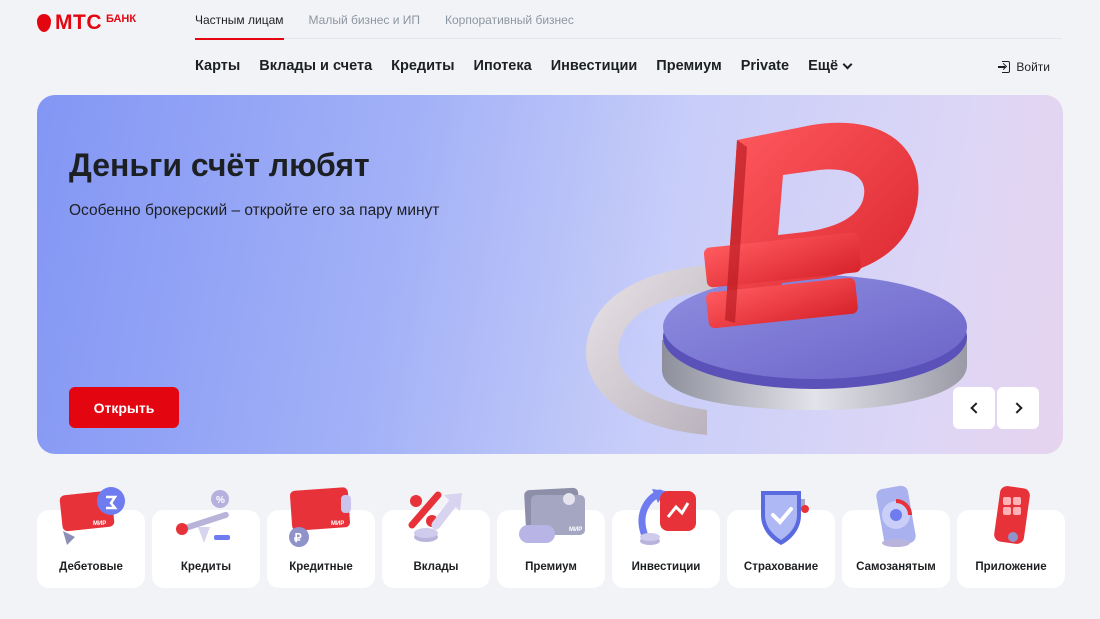  What do you see at coordinates (666, 567) in the screenshot?
I see `product-label: Инвестиции` at bounding box center [666, 567].